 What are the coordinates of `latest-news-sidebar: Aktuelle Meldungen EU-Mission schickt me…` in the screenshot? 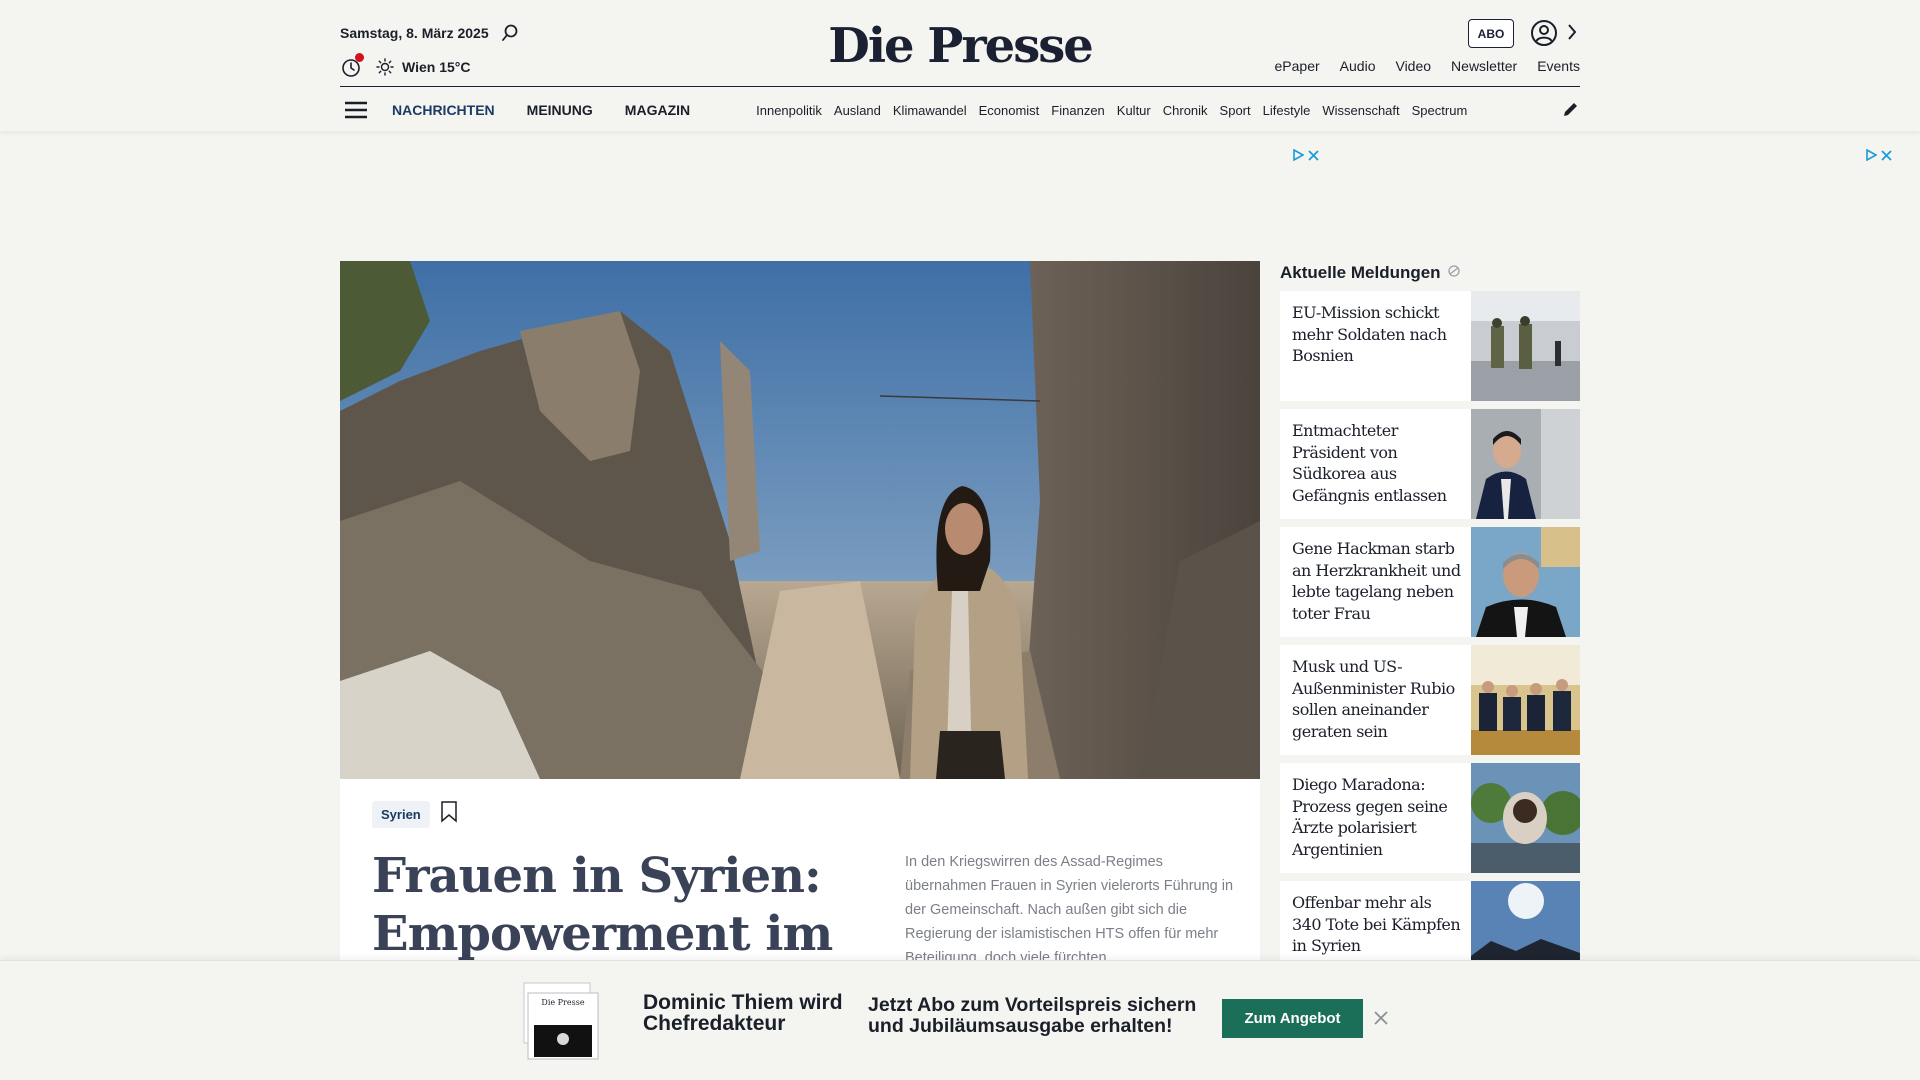 It's located at (1430, 630).